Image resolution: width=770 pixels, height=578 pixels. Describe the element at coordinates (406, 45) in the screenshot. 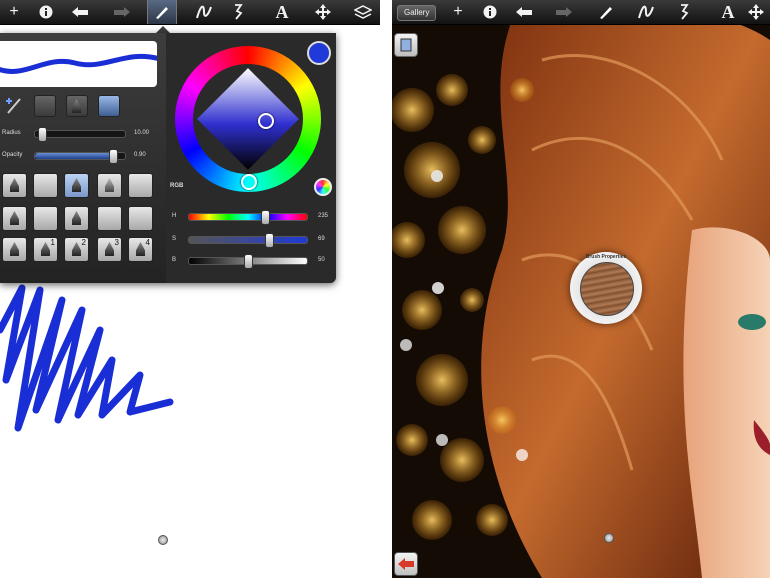

I see `layer-thumbnail-button` at that location.